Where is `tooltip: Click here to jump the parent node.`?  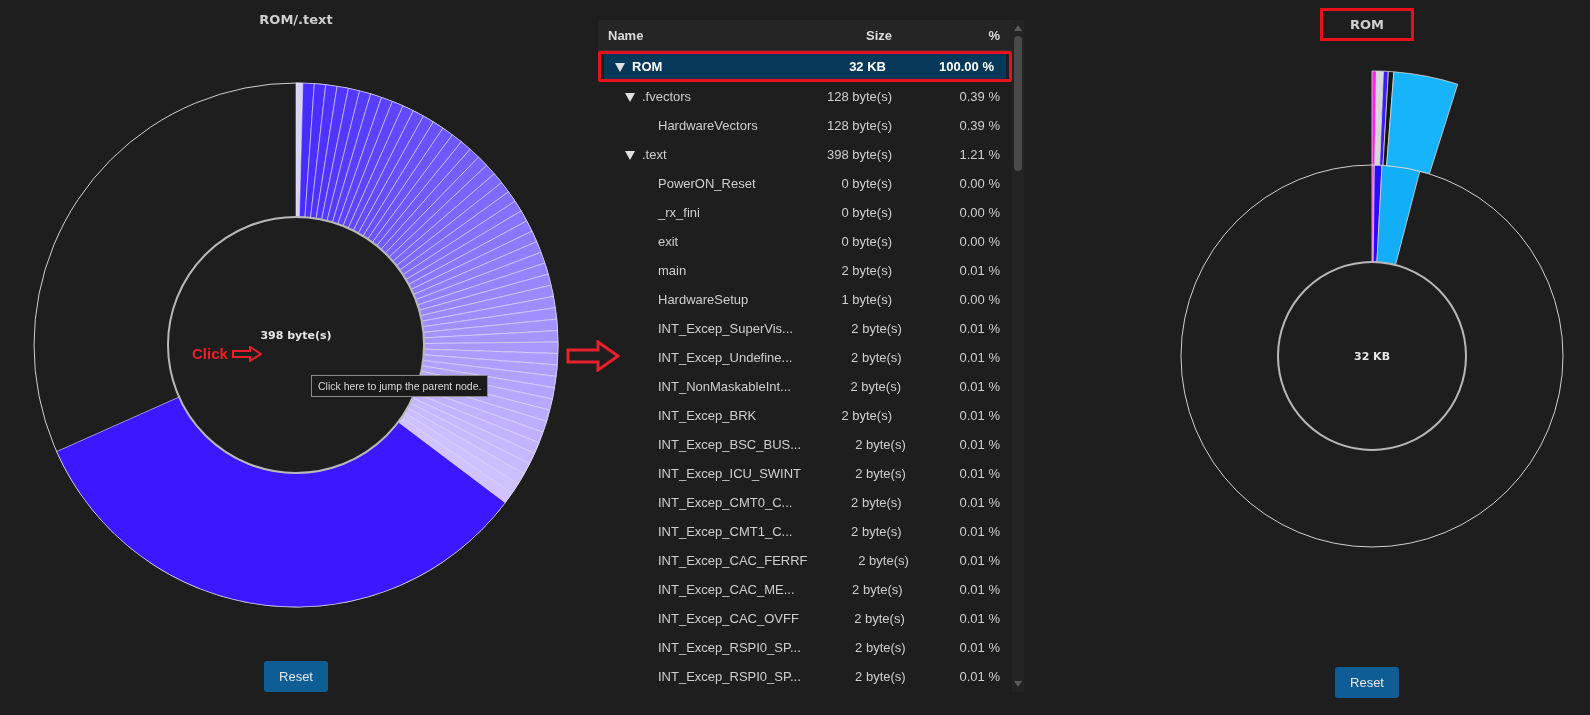 tooltip: Click here to jump the parent node. is located at coordinates (400, 386).